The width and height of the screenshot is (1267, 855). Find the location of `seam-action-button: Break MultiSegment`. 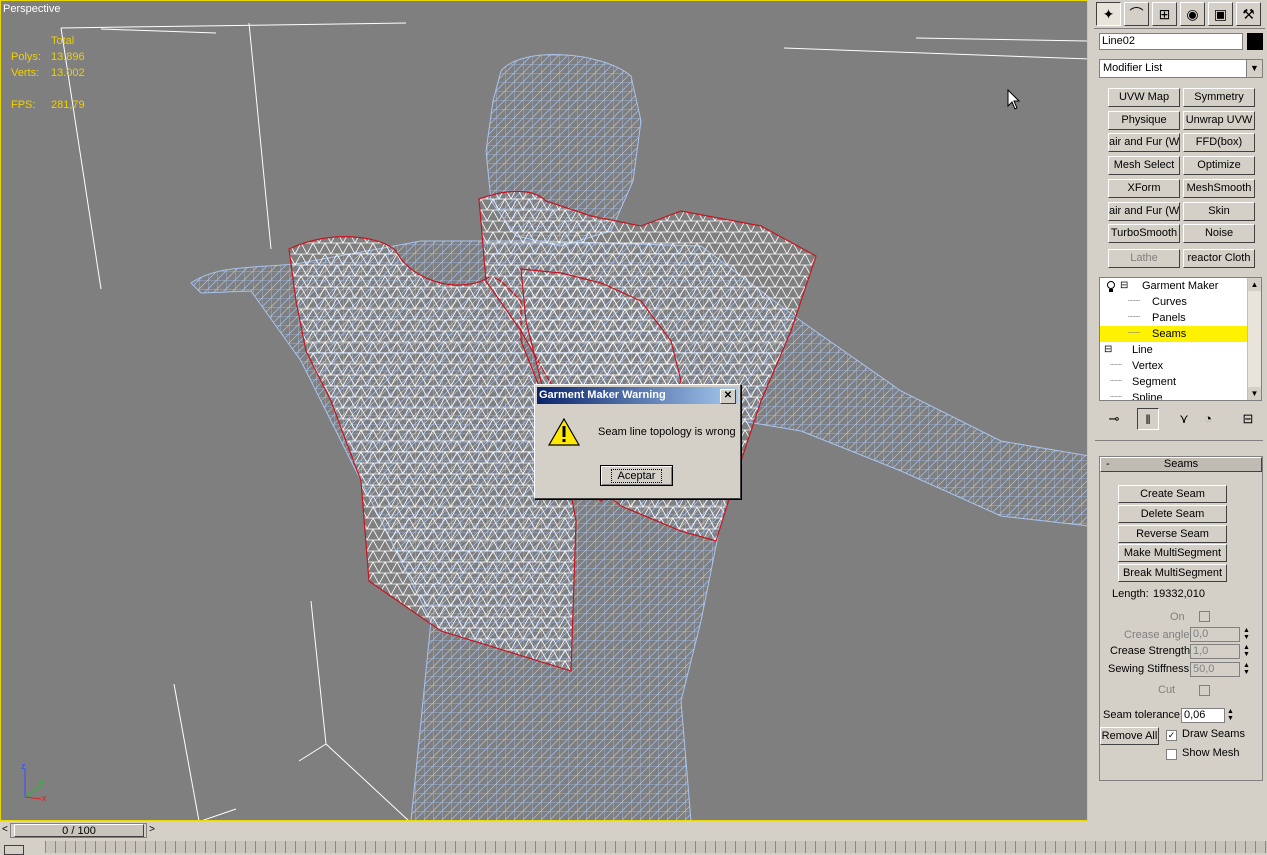

seam-action-button: Break MultiSegment is located at coordinates (1172, 573).